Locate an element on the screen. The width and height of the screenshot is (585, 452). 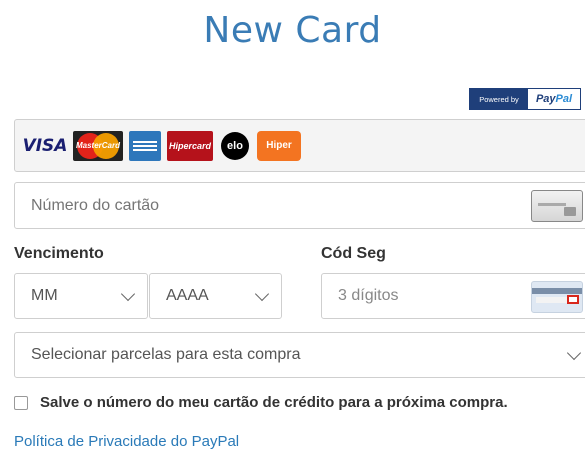
paypal-logo: Pay Pal is located at coordinates (554, 99).